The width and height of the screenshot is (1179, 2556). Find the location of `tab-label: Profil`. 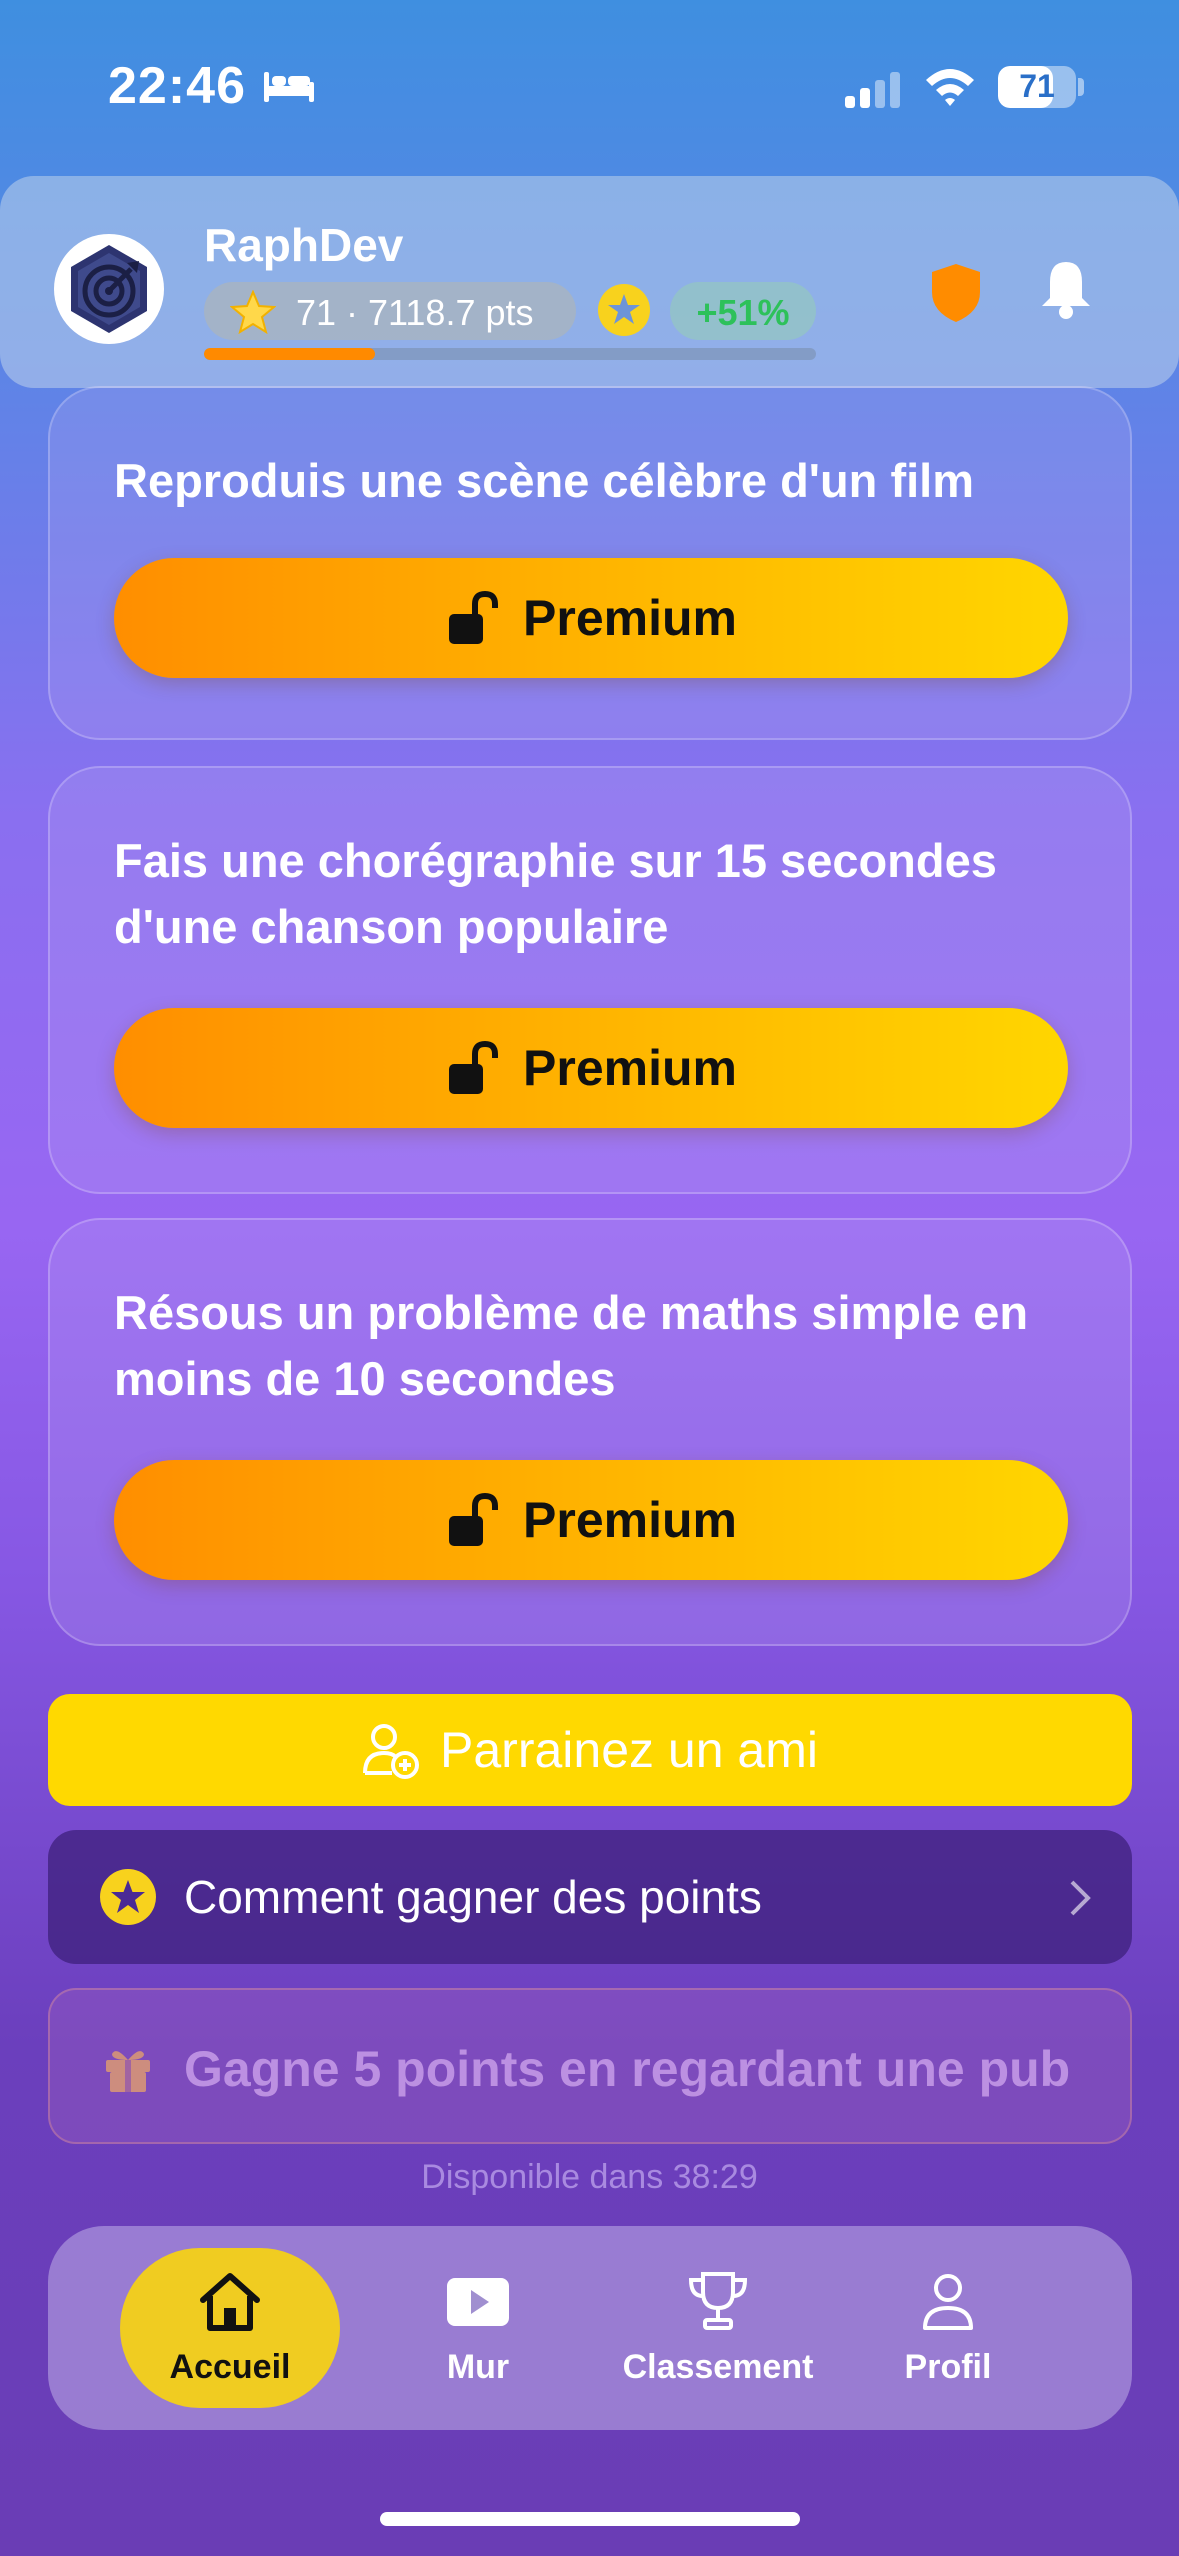

tab-label: Profil is located at coordinates (948, 2367).